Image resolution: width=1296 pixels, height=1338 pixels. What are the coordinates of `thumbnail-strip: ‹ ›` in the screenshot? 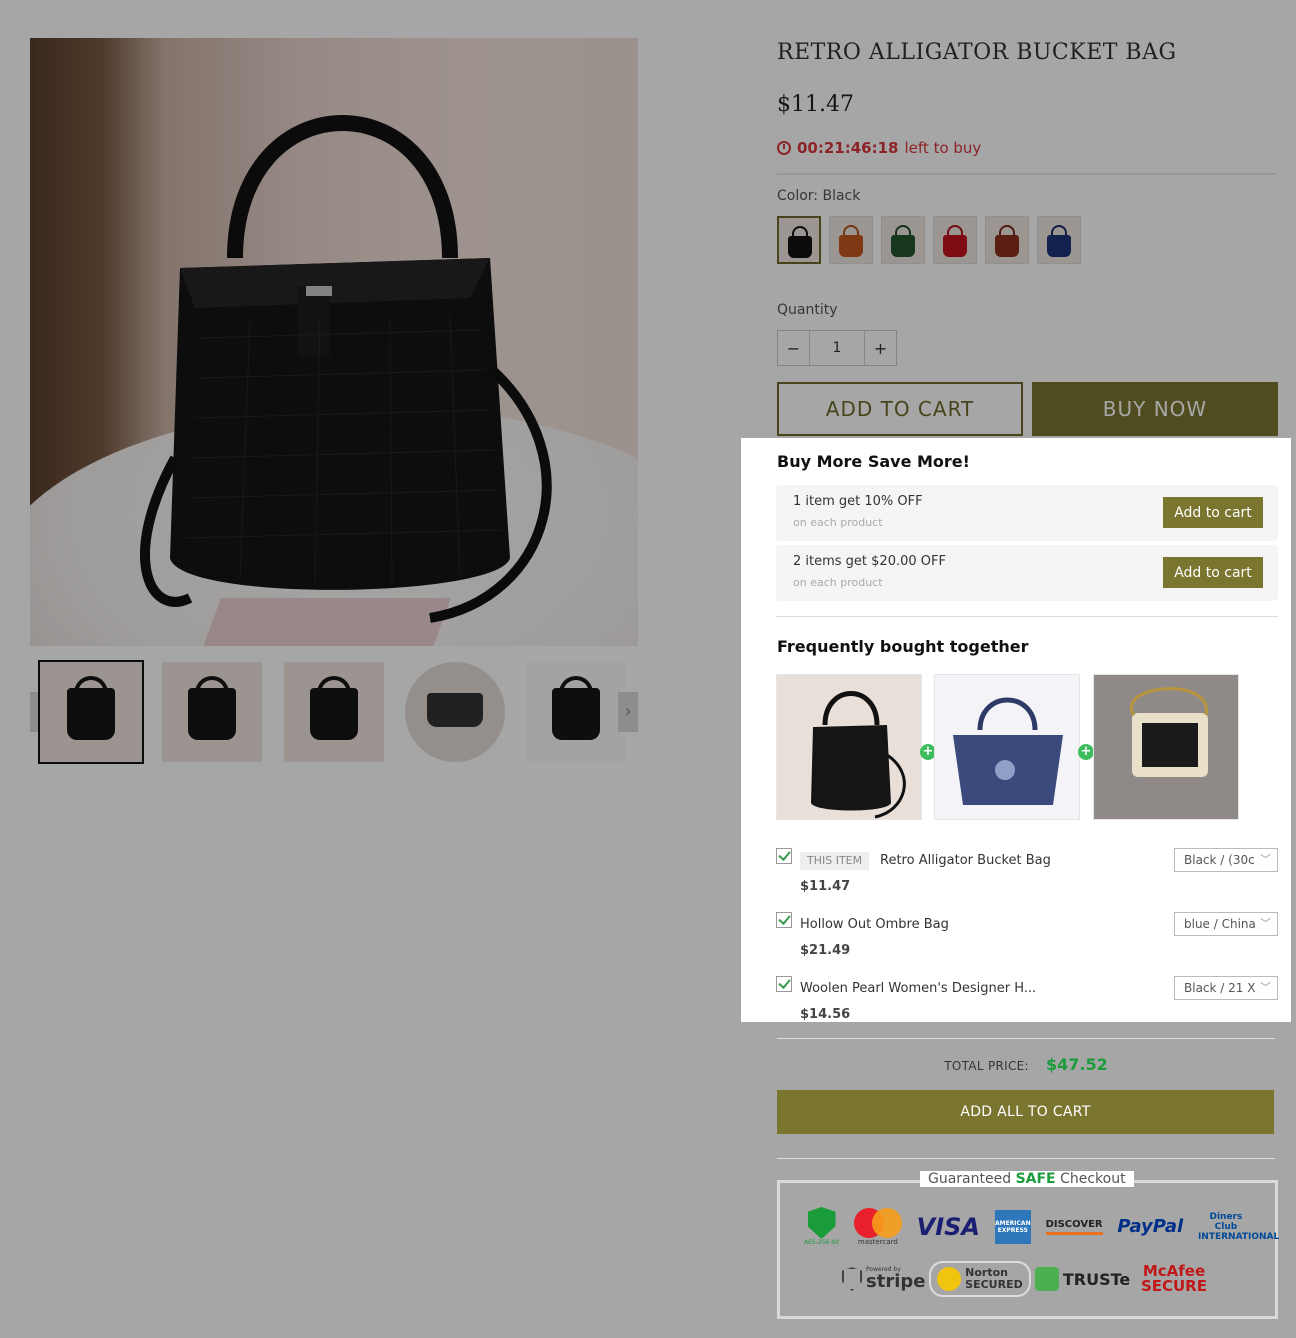 It's located at (334, 712).